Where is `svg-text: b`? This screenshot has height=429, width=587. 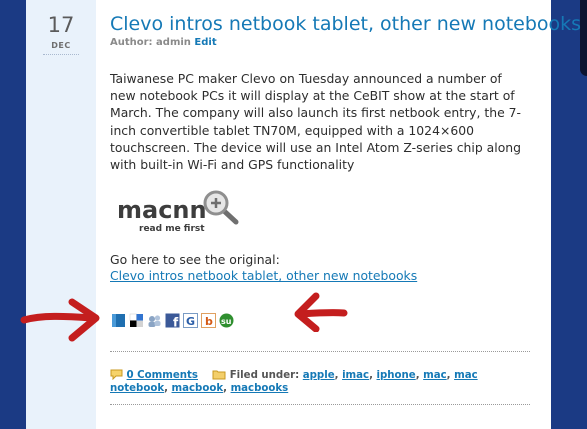
svg-text: b is located at coordinates (209, 321).